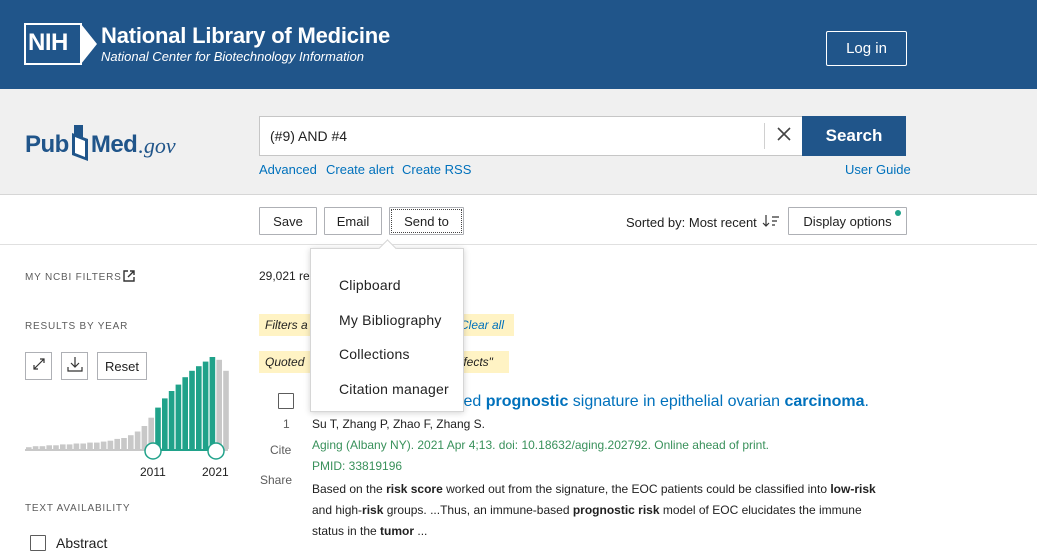  Describe the element at coordinates (426, 221) in the screenshot. I see `send-to-button: Send to` at that location.